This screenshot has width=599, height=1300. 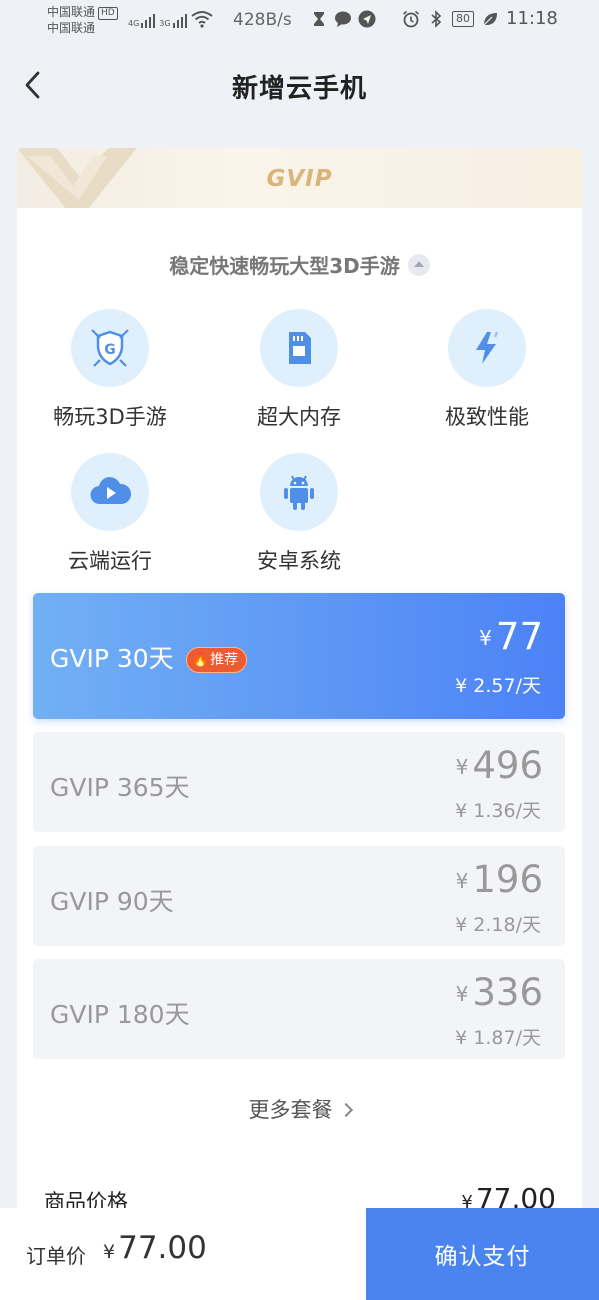 I want to click on collapse-icon, so click(x=418, y=265).